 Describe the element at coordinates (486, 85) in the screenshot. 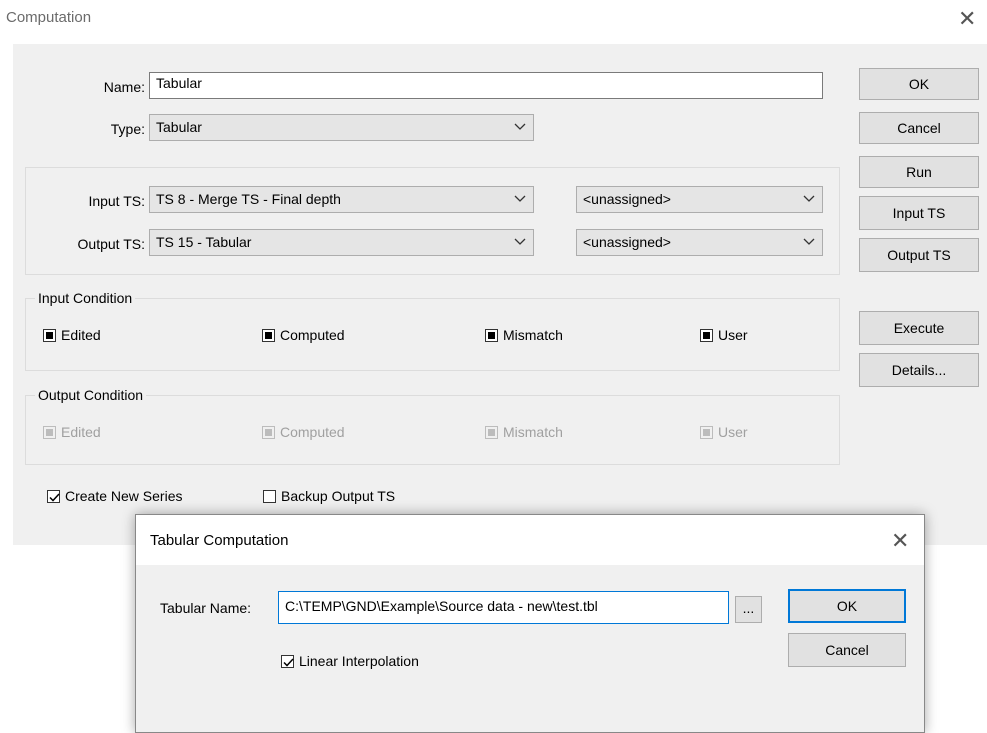

I see `name-input: Tabular` at that location.